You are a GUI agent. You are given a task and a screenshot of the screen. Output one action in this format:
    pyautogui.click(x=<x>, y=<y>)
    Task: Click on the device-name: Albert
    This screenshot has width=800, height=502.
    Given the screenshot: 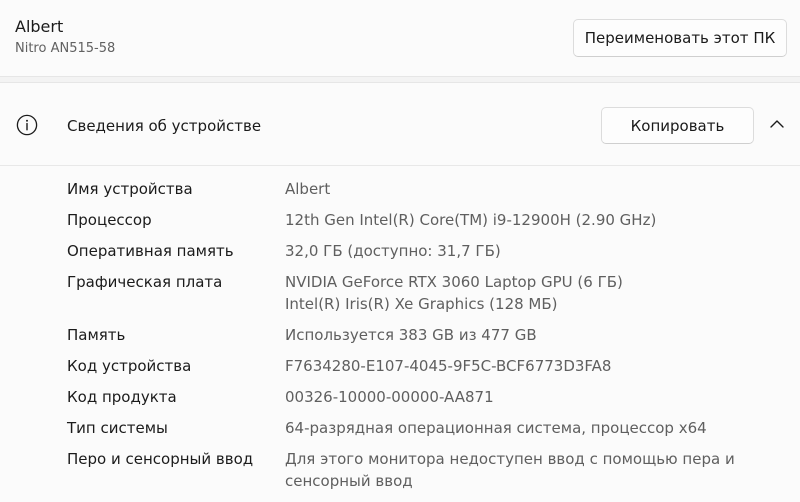 What is the action you would take?
    pyautogui.click(x=39, y=26)
    